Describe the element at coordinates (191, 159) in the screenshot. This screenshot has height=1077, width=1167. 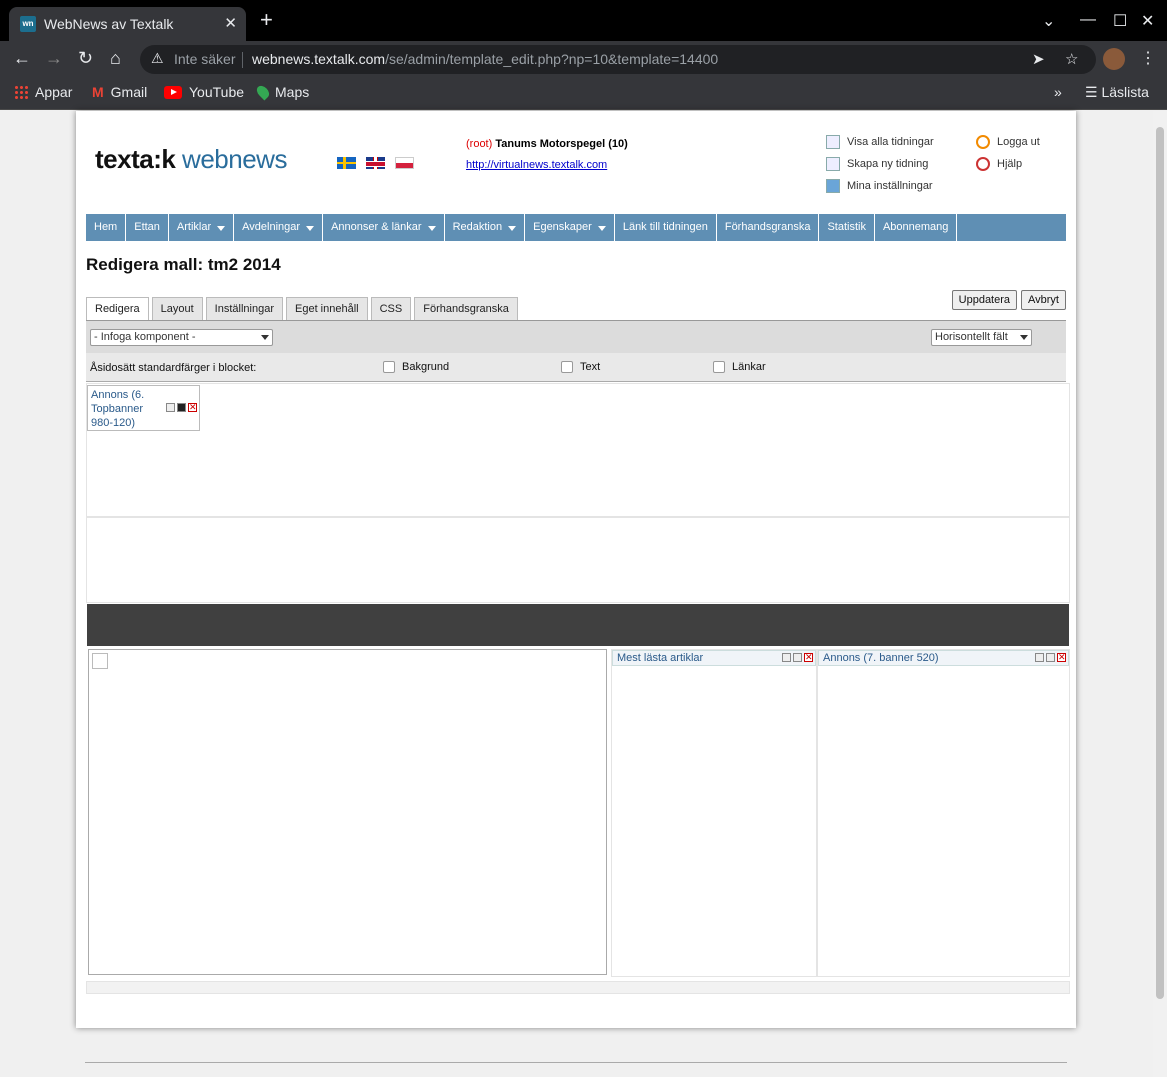
I see `textalk-webnews-logo: texta:k webnews` at that location.